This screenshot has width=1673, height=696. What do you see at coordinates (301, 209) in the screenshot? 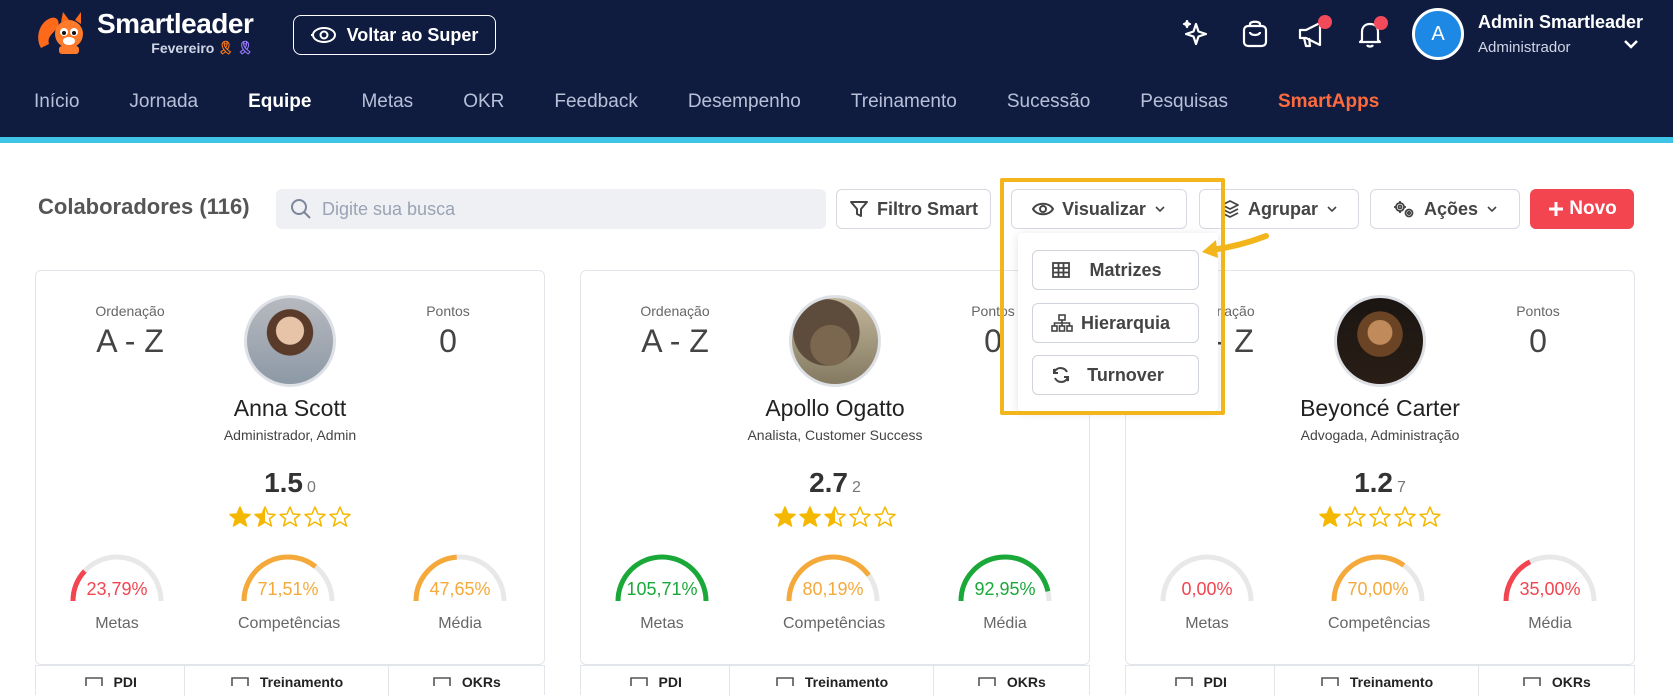
I see `search-icon` at bounding box center [301, 209].